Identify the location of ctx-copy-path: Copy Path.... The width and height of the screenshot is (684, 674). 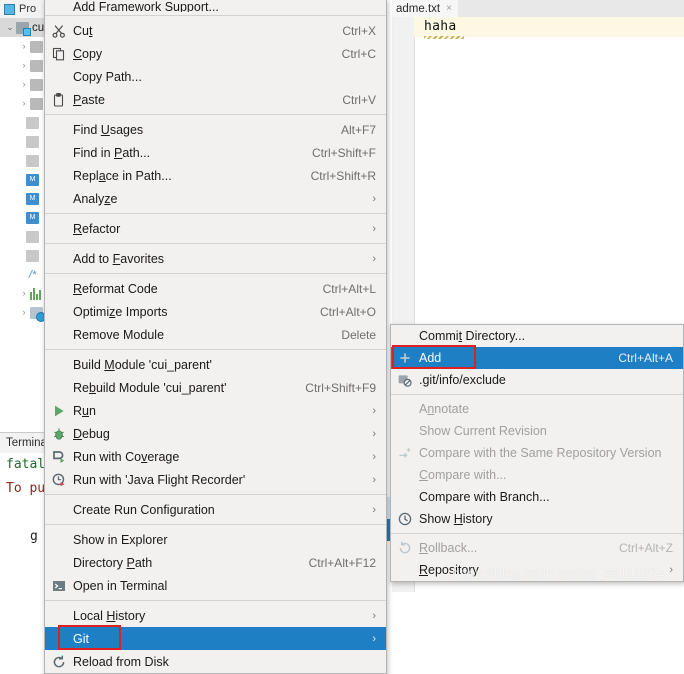
(215, 76).